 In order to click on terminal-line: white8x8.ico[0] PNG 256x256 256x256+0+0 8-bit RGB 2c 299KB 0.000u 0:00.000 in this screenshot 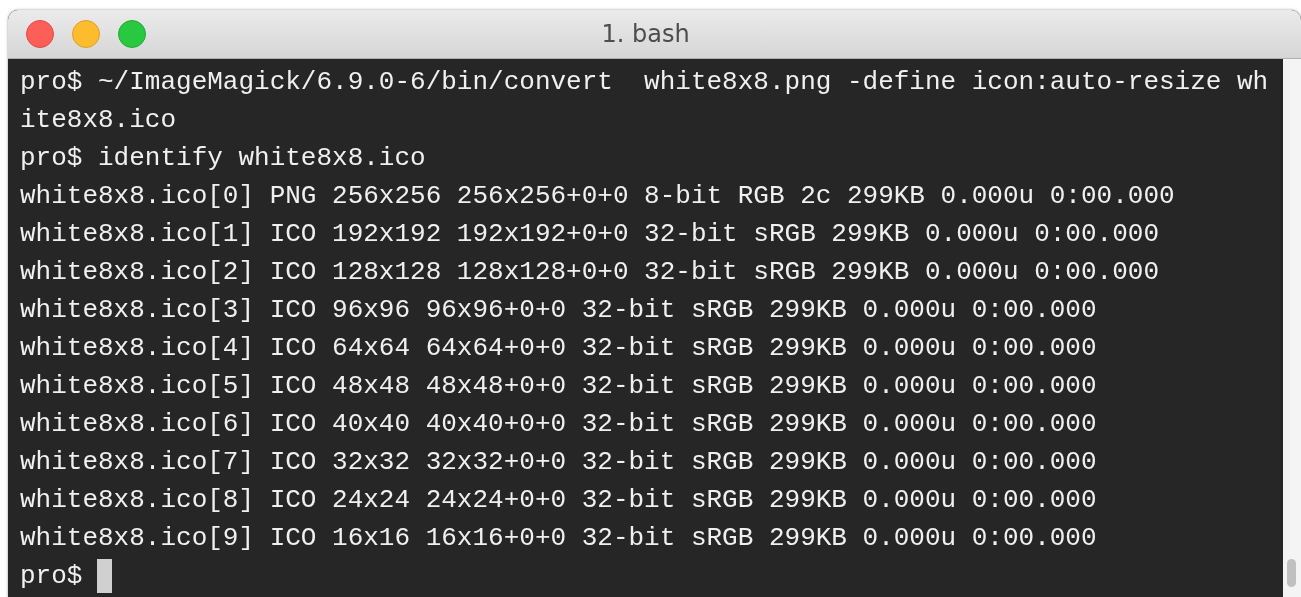, I will do `click(598, 196)`.